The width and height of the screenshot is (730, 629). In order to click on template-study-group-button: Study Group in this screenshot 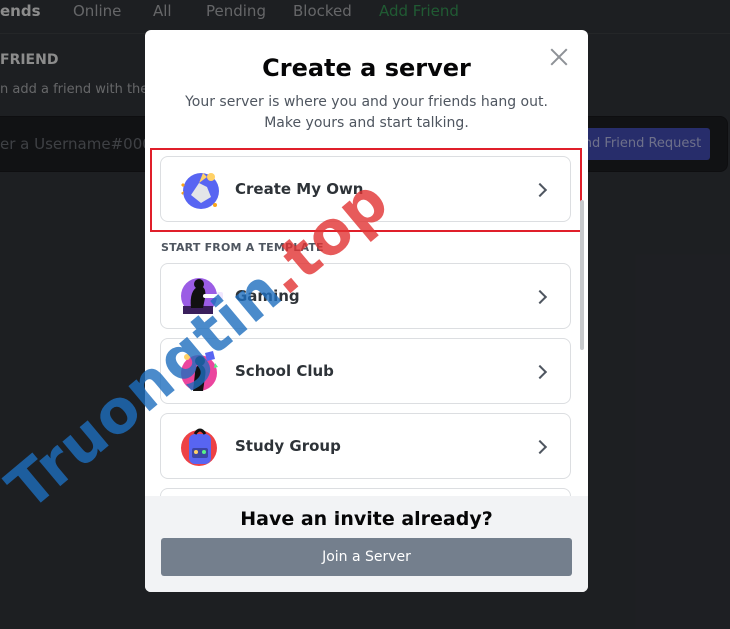, I will do `click(365, 446)`.